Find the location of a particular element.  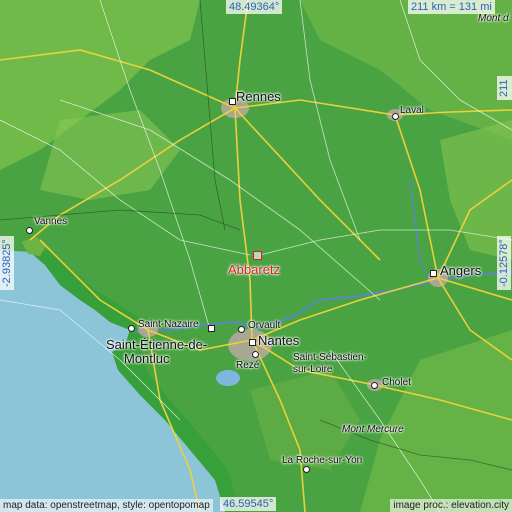

coord-right: -0.12578° is located at coordinates (504, 263).